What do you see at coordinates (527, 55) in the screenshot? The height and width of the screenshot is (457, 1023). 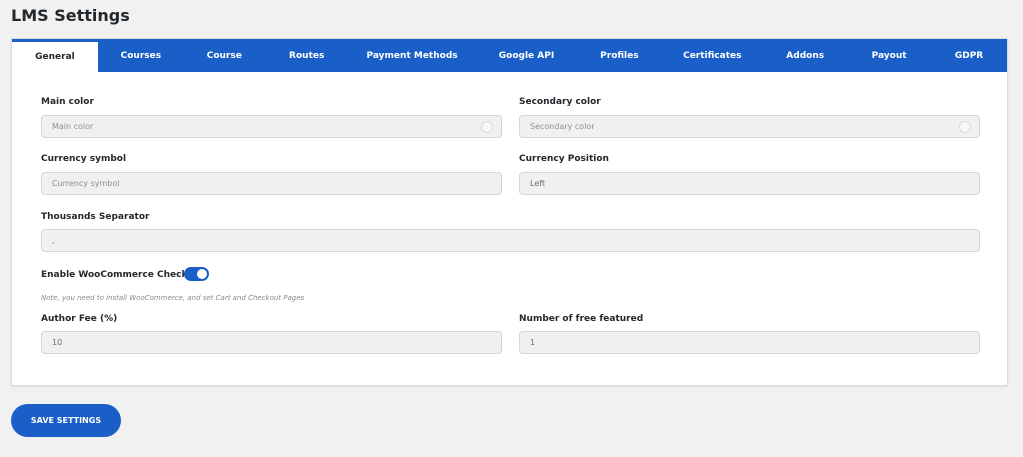 I see `tab-google-api: Google API` at bounding box center [527, 55].